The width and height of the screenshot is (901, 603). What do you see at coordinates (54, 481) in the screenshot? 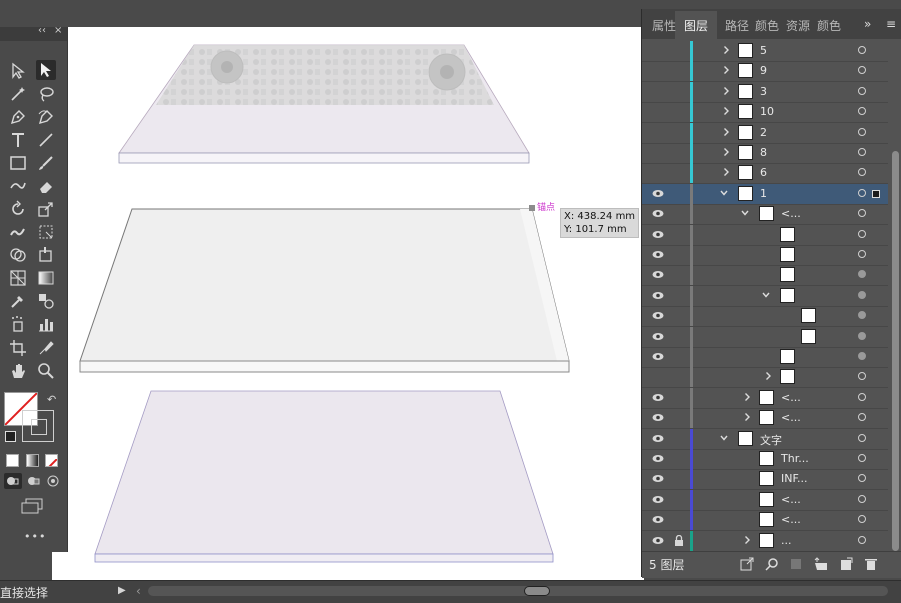
I see `draw-inside-icon` at bounding box center [54, 481].